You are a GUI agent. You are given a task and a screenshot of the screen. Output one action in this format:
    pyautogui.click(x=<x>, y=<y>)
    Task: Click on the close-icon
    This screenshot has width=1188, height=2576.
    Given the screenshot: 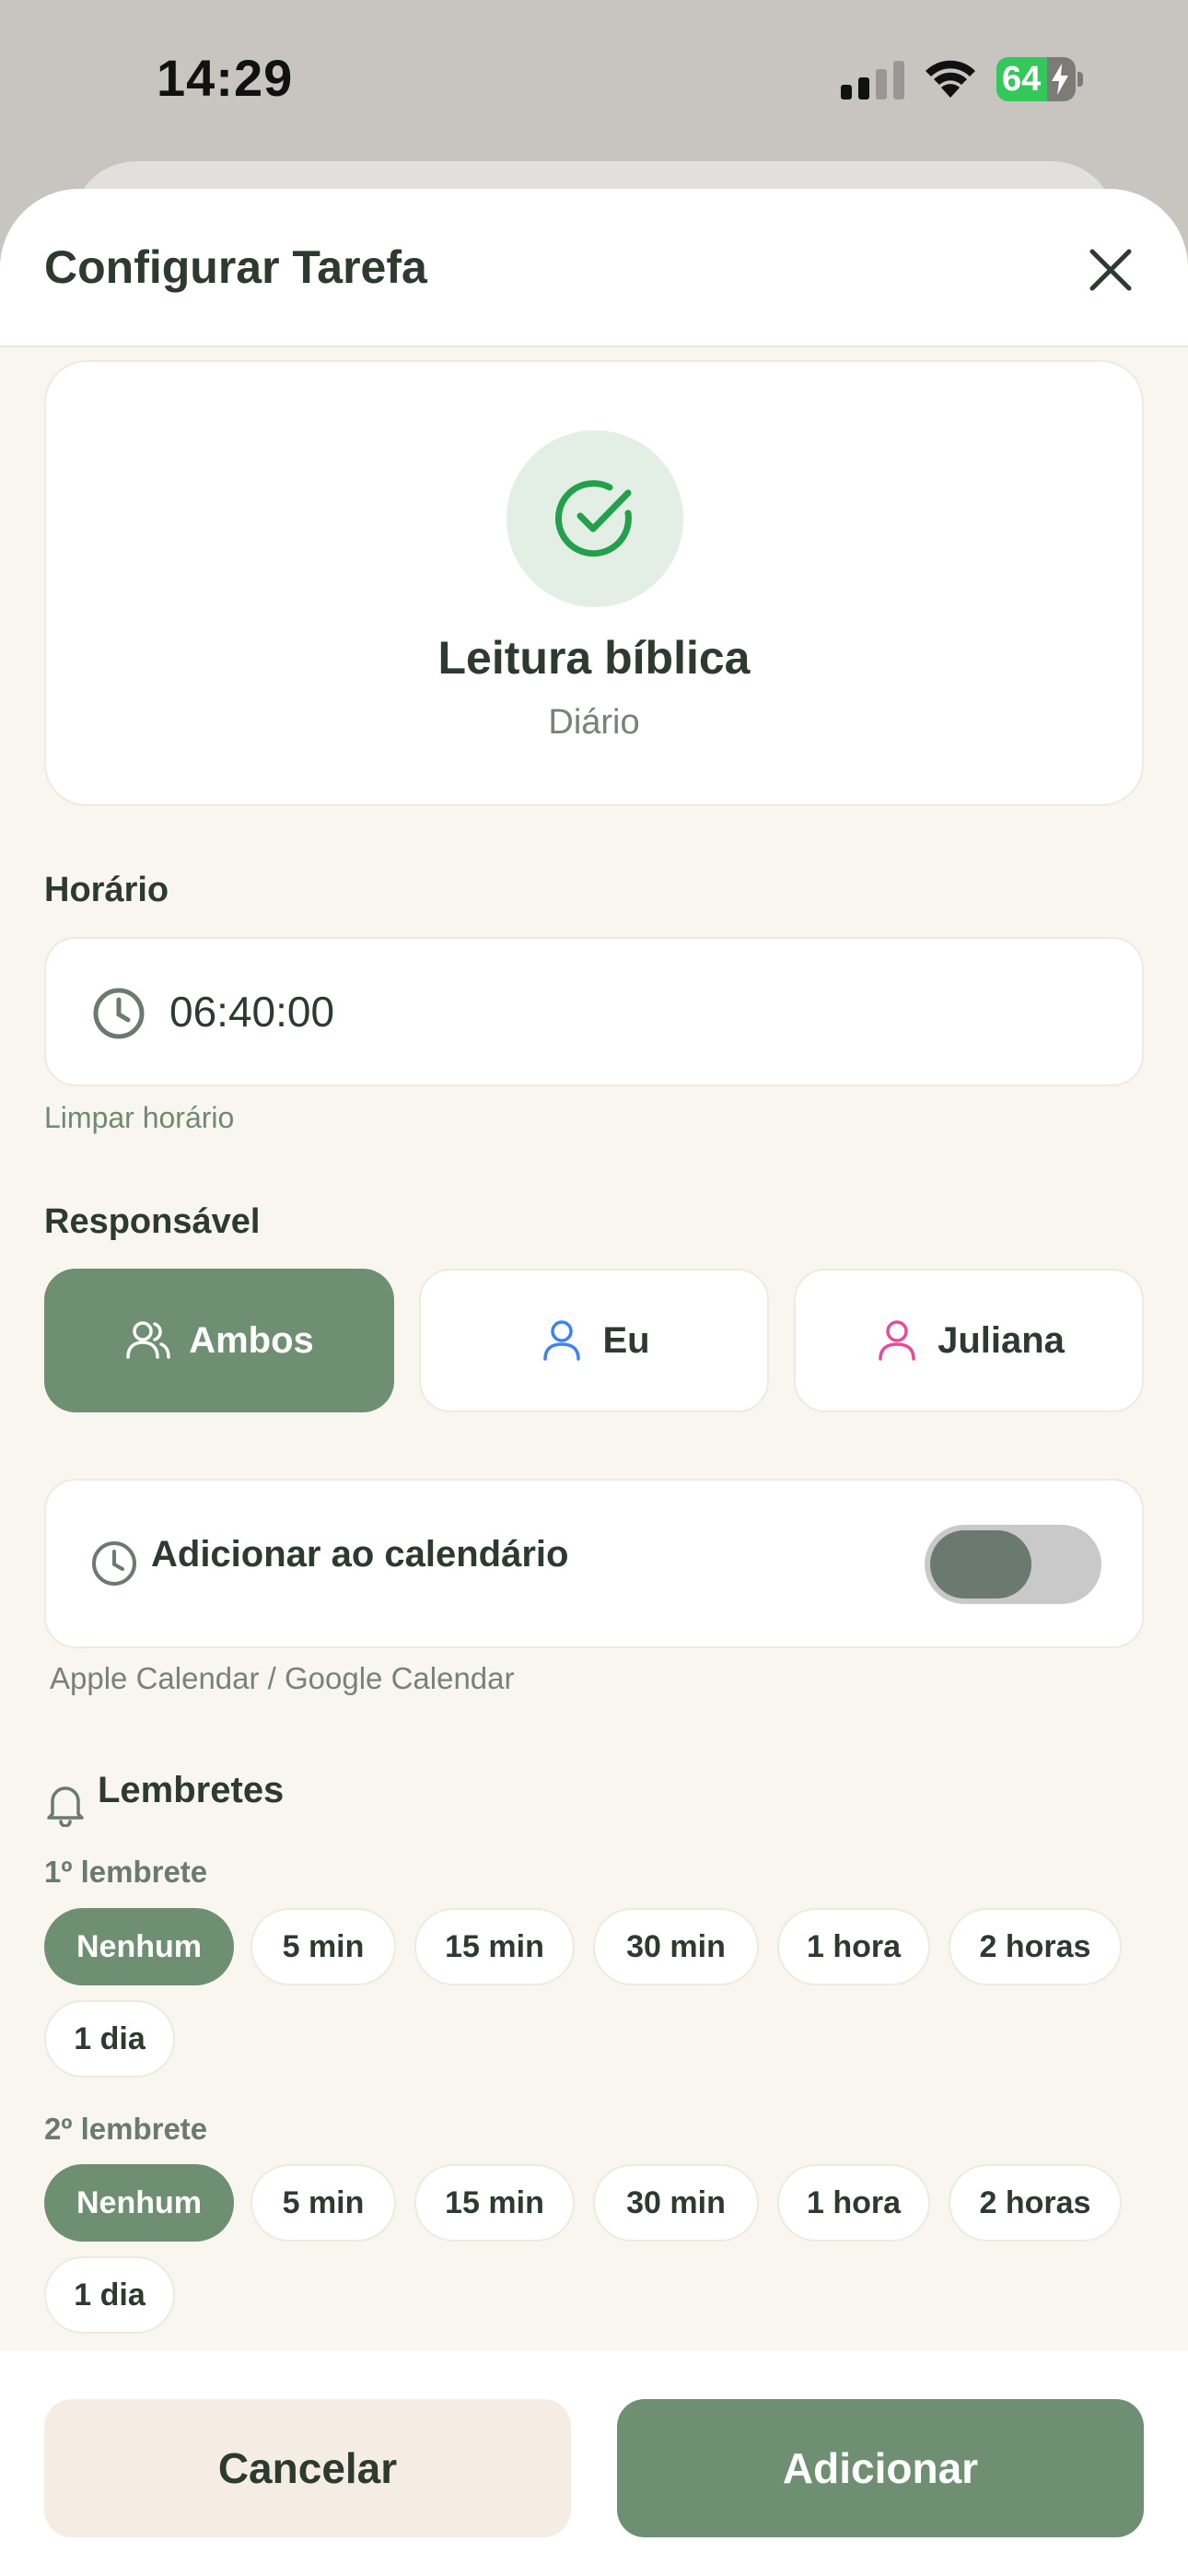 What is the action you would take?
    pyautogui.click(x=1110, y=270)
    